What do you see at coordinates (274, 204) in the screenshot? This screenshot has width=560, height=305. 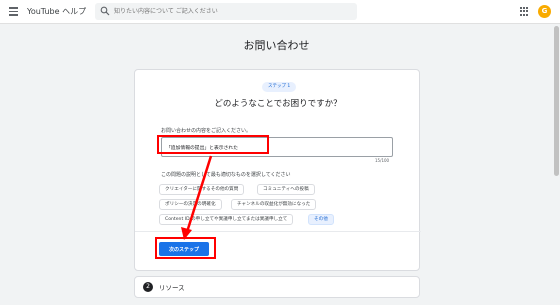 I see `chip-monetization-disabled: チャンネルの収益化が無効になった` at bounding box center [274, 204].